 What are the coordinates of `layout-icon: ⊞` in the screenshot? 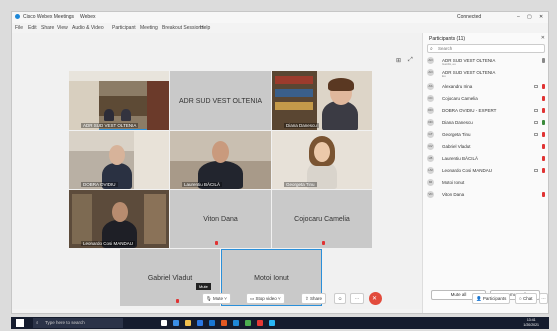 It's located at (398, 60).